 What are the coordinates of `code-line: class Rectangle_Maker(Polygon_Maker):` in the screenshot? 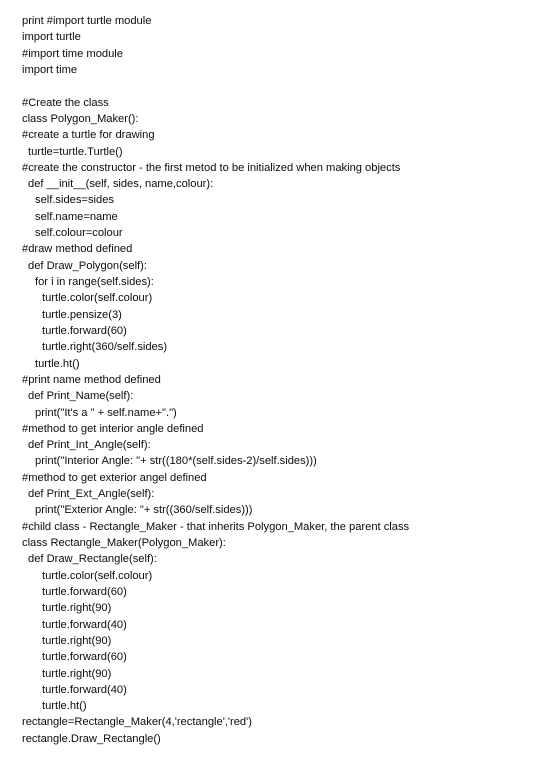 It's located at (124, 543).